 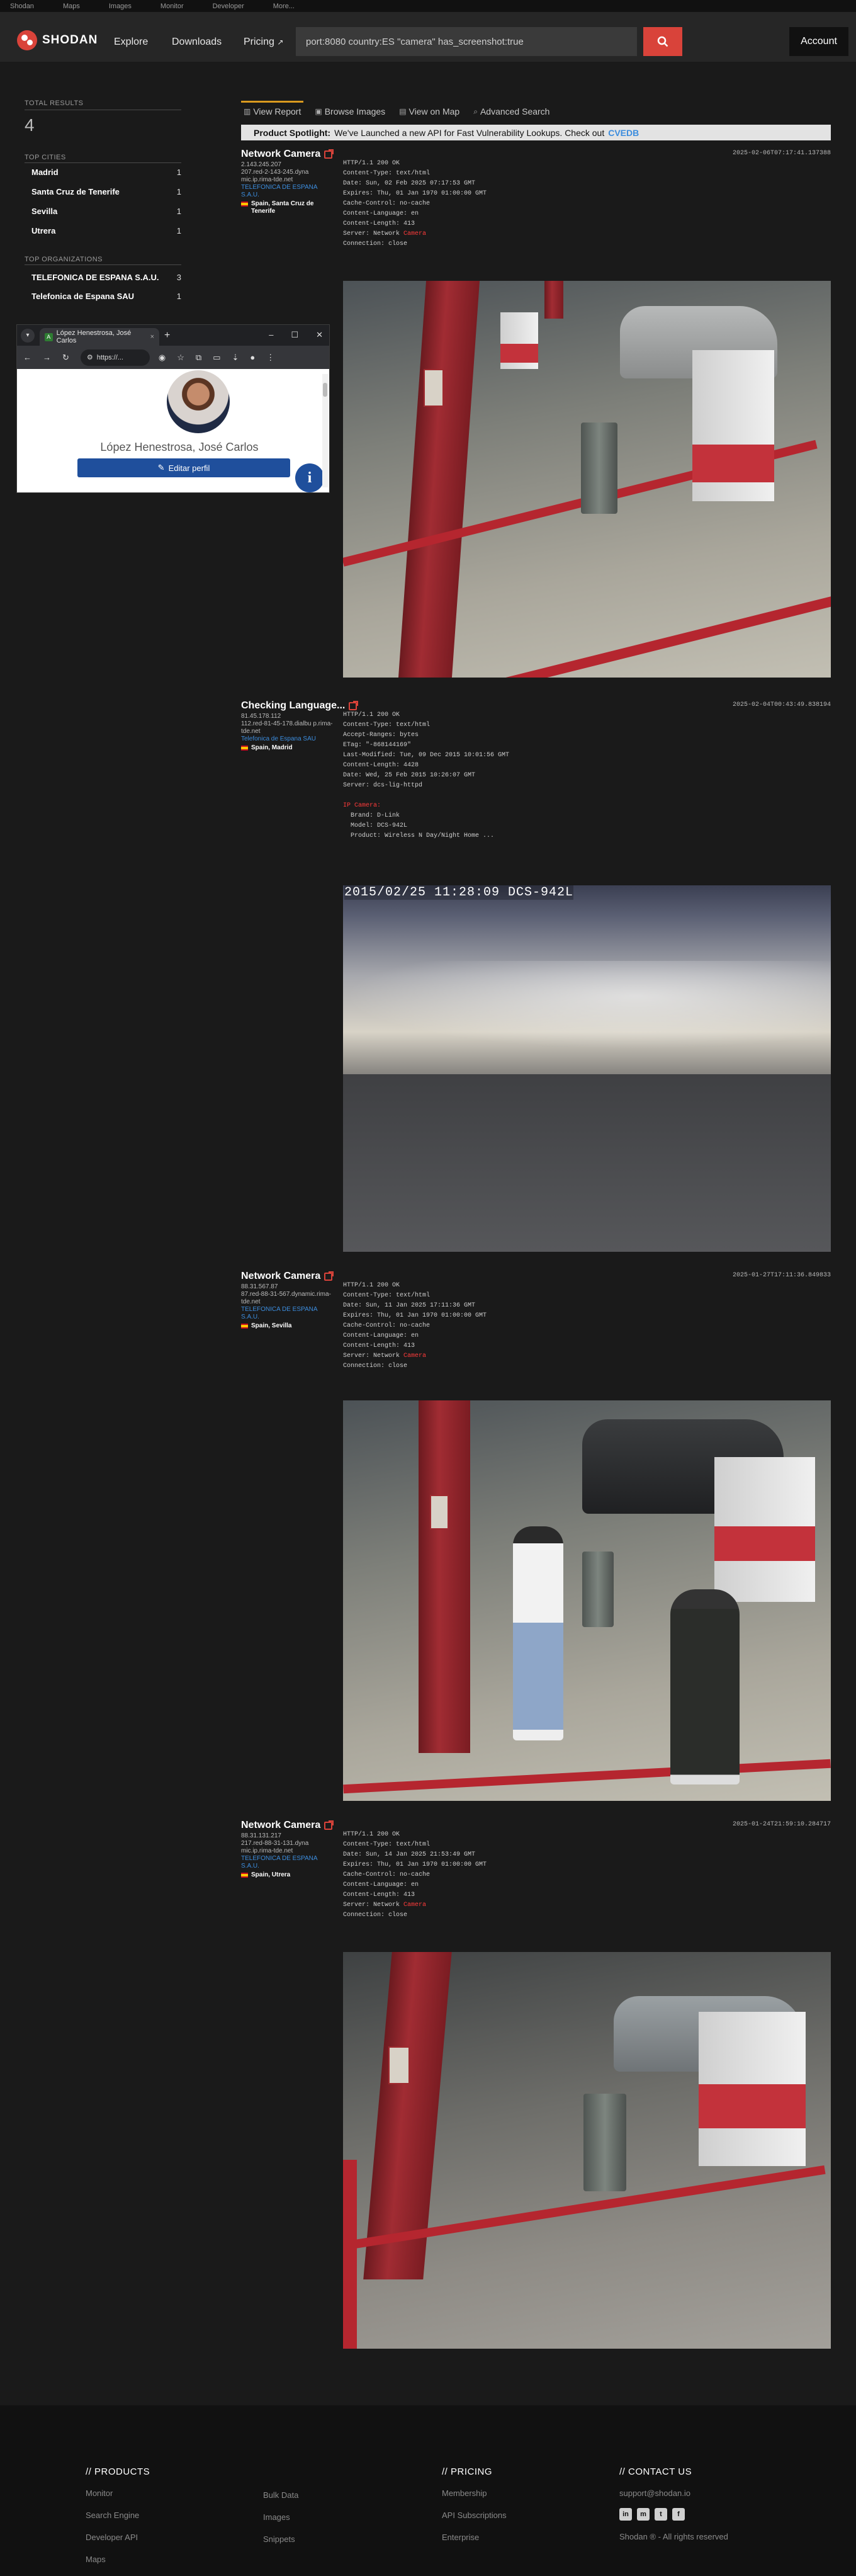 I want to click on footer-link: Maps, so click(x=118, y=2559).